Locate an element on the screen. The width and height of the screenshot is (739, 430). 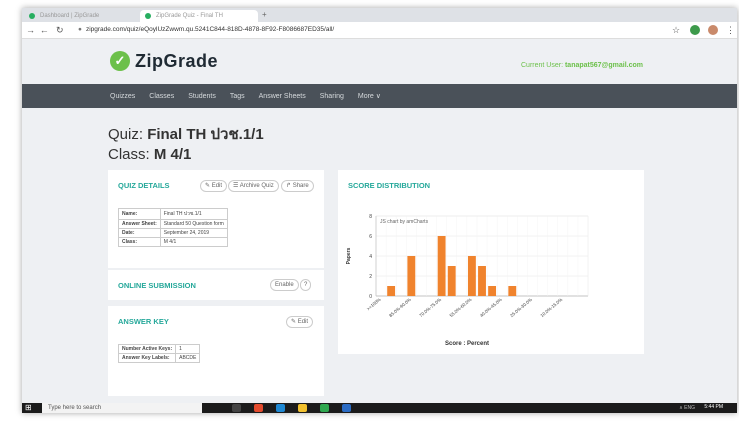
table-row: Class: M 4/1 is located at coordinates (173, 242).